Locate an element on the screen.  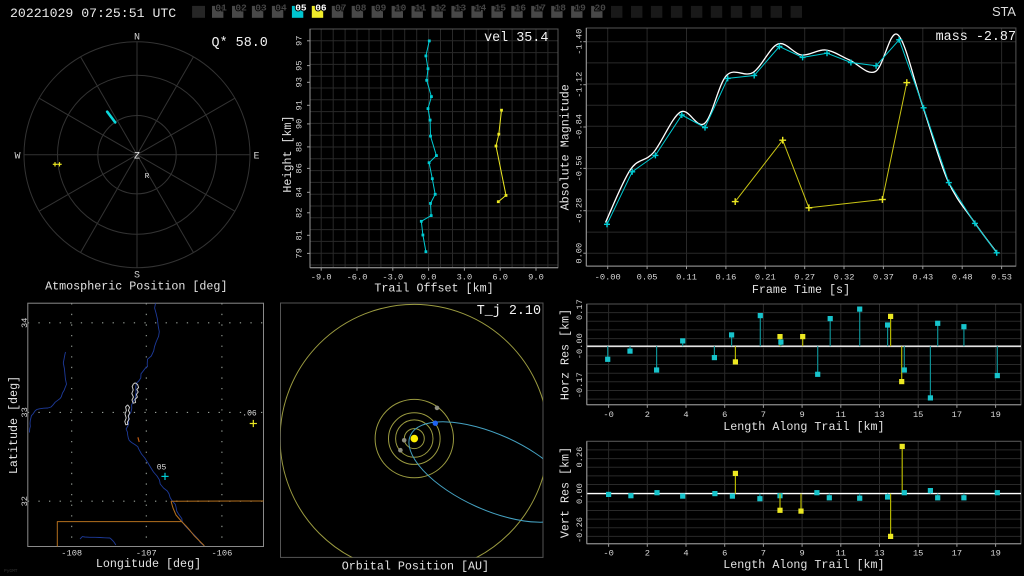
svg-text: 90 is located at coordinates (300, 124).